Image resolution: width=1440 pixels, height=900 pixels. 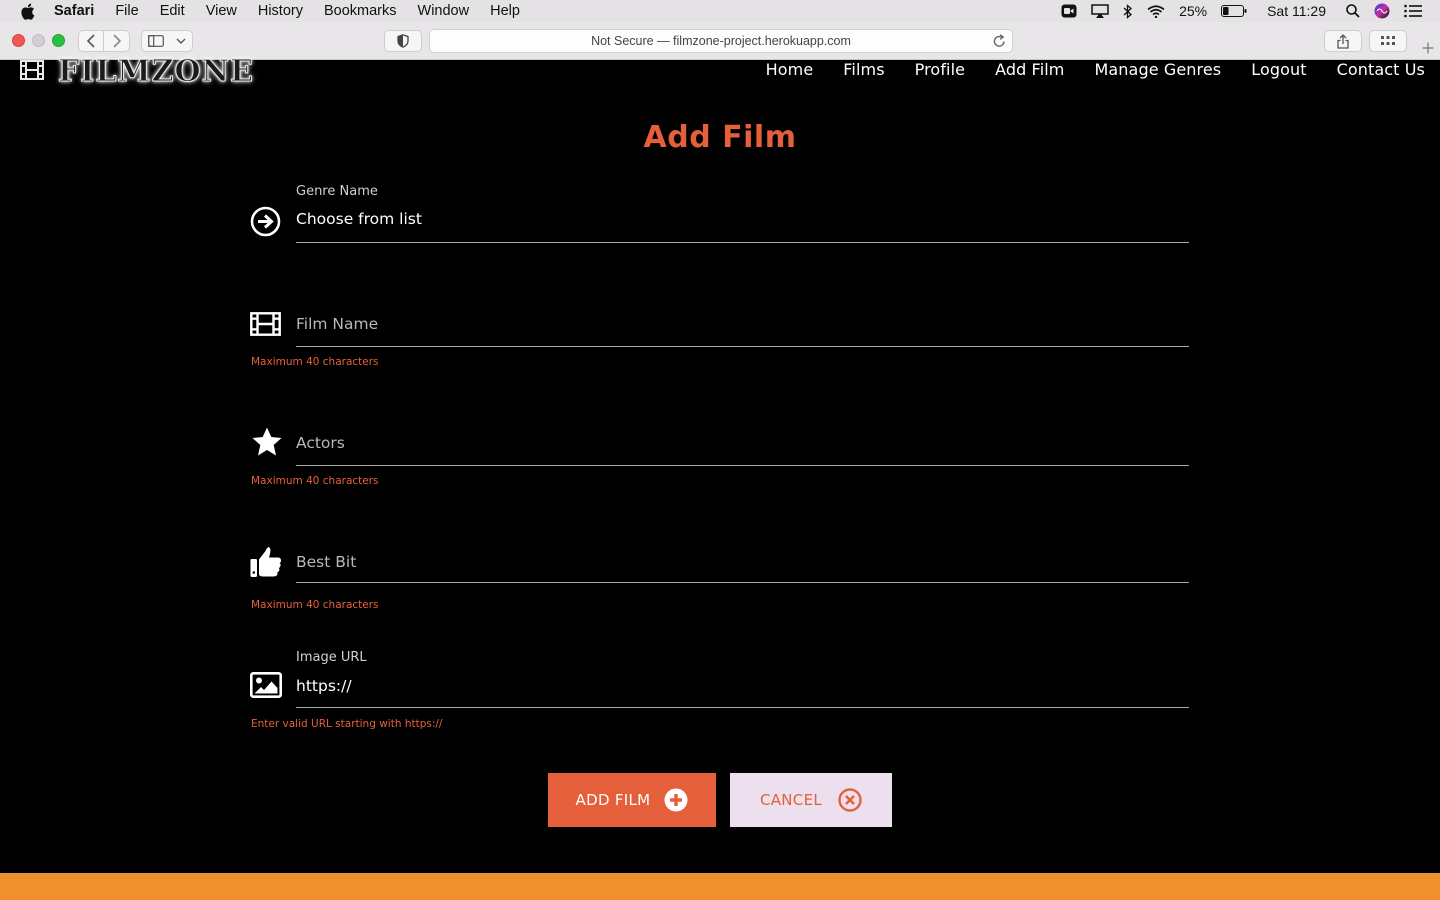 I want to click on film-name-input: Film Name, so click(x=337, y=324).